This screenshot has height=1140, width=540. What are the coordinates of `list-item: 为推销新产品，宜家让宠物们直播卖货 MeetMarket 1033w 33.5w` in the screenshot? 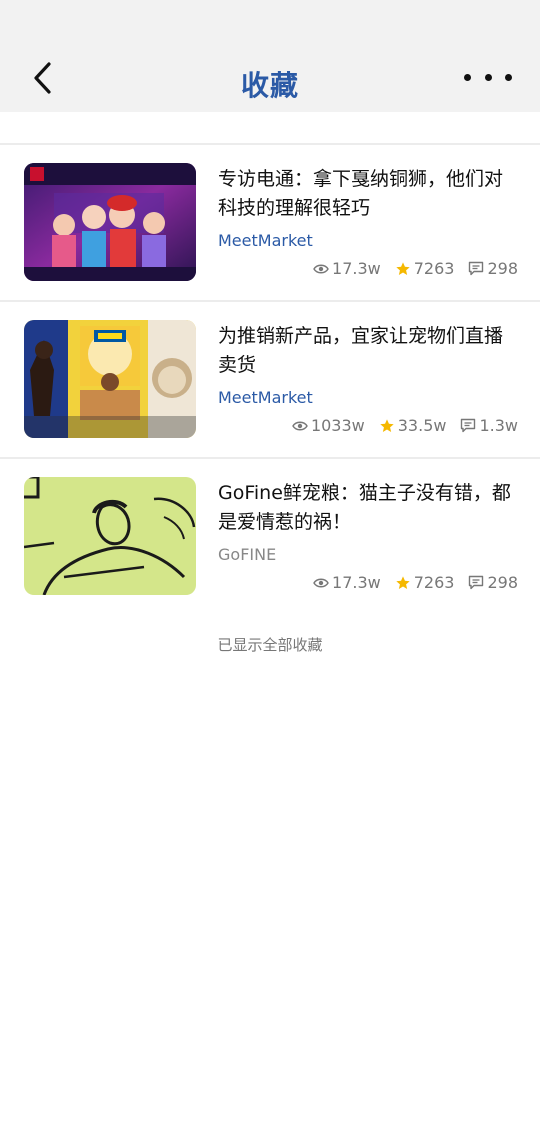 It's located at (270, 378).